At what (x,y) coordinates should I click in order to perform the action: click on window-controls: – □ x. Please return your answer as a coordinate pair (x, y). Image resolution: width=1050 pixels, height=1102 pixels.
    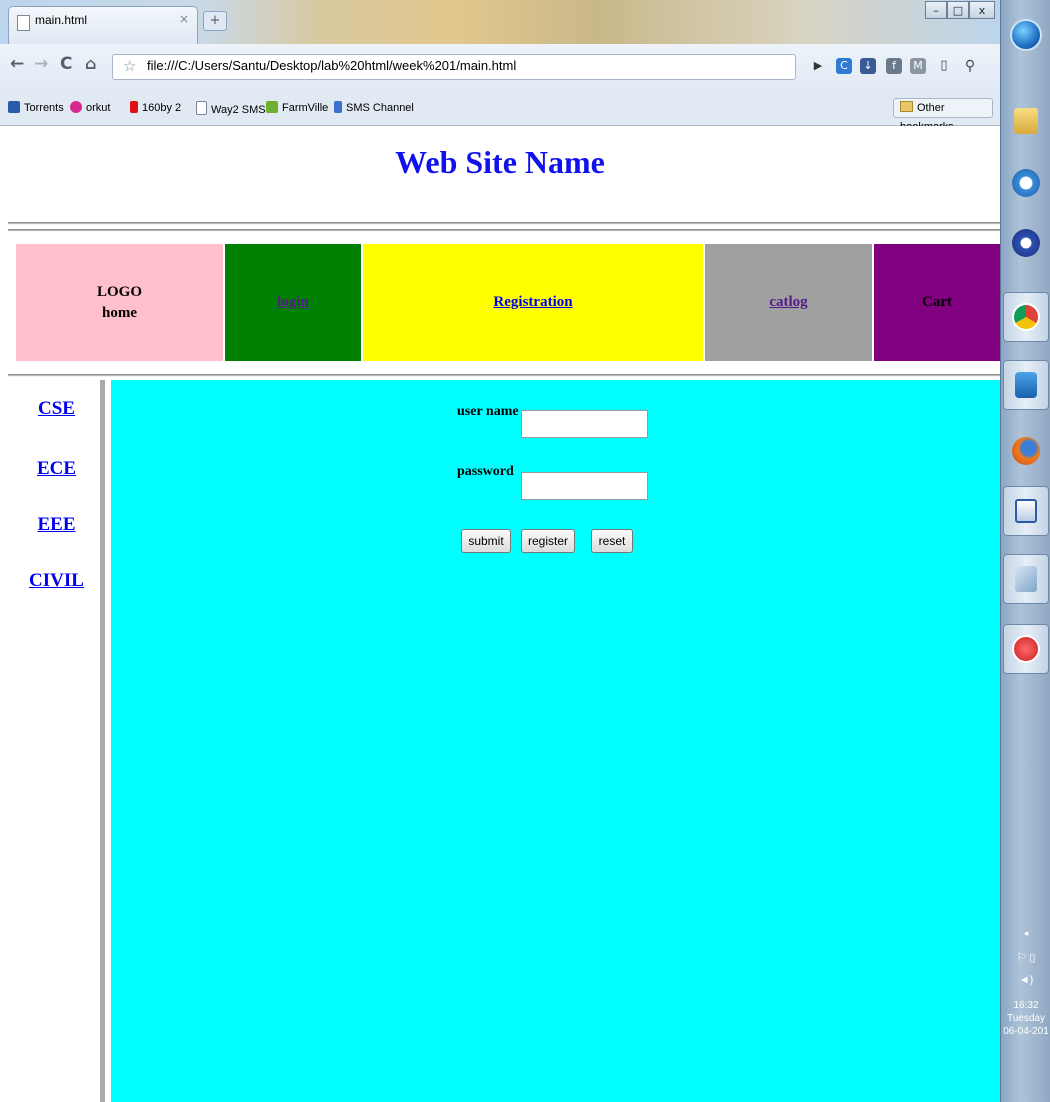
    Looking at the image, I should click on (951, 11).